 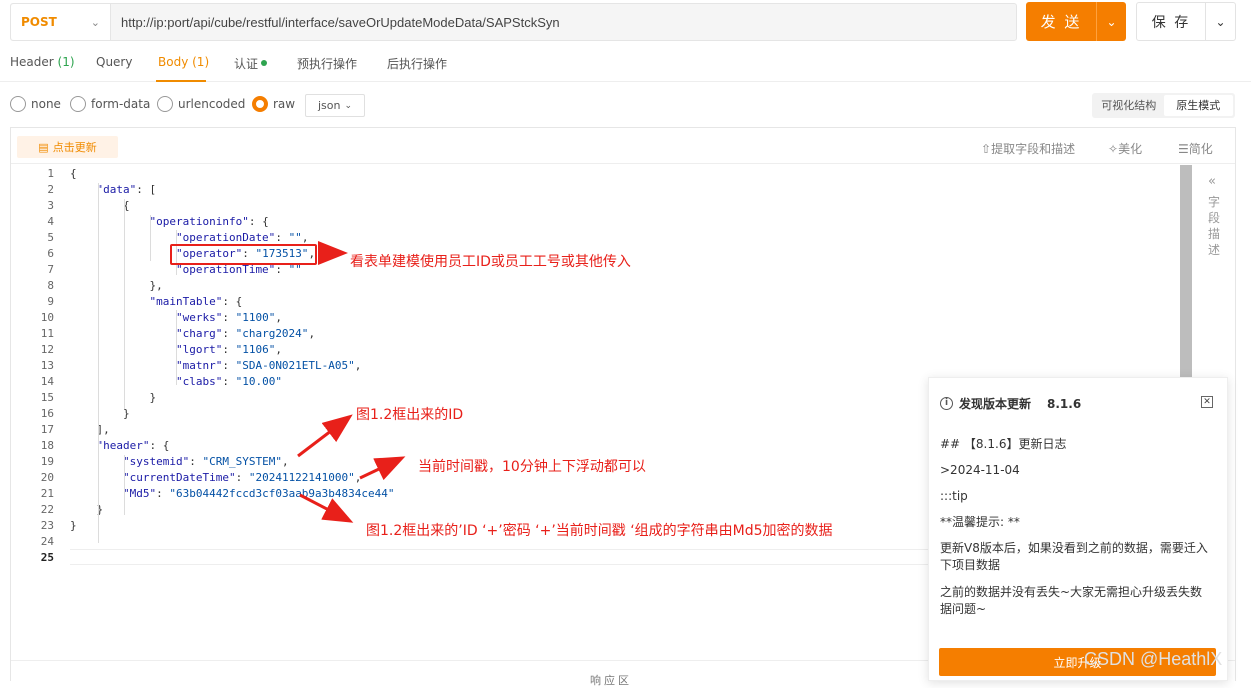 I want to click on arrow-systemid, so click(x=325, y=436).